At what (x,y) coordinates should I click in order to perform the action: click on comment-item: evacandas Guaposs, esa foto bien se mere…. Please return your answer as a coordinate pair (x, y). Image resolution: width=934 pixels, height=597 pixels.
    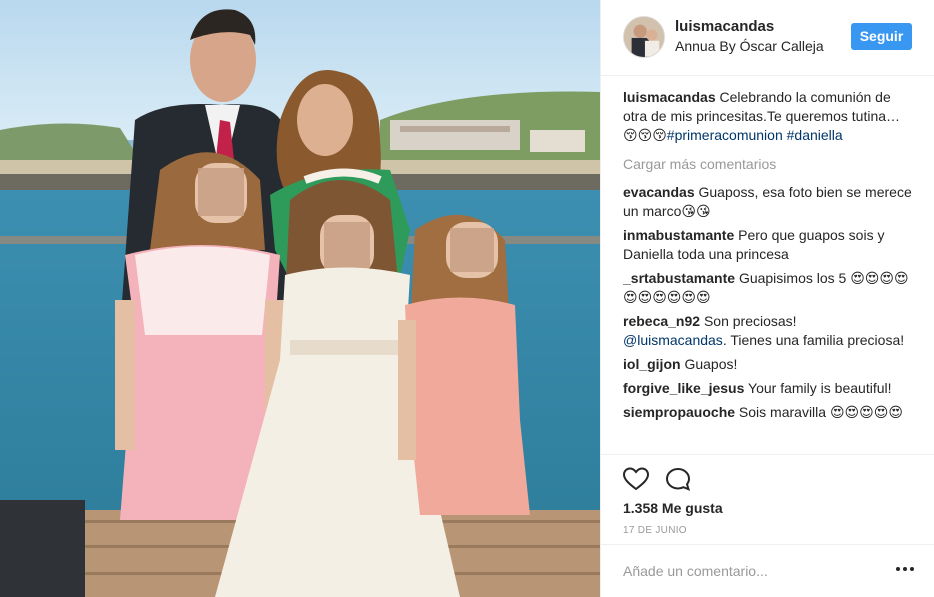
    Looking at the image, I should click on (768, 202).